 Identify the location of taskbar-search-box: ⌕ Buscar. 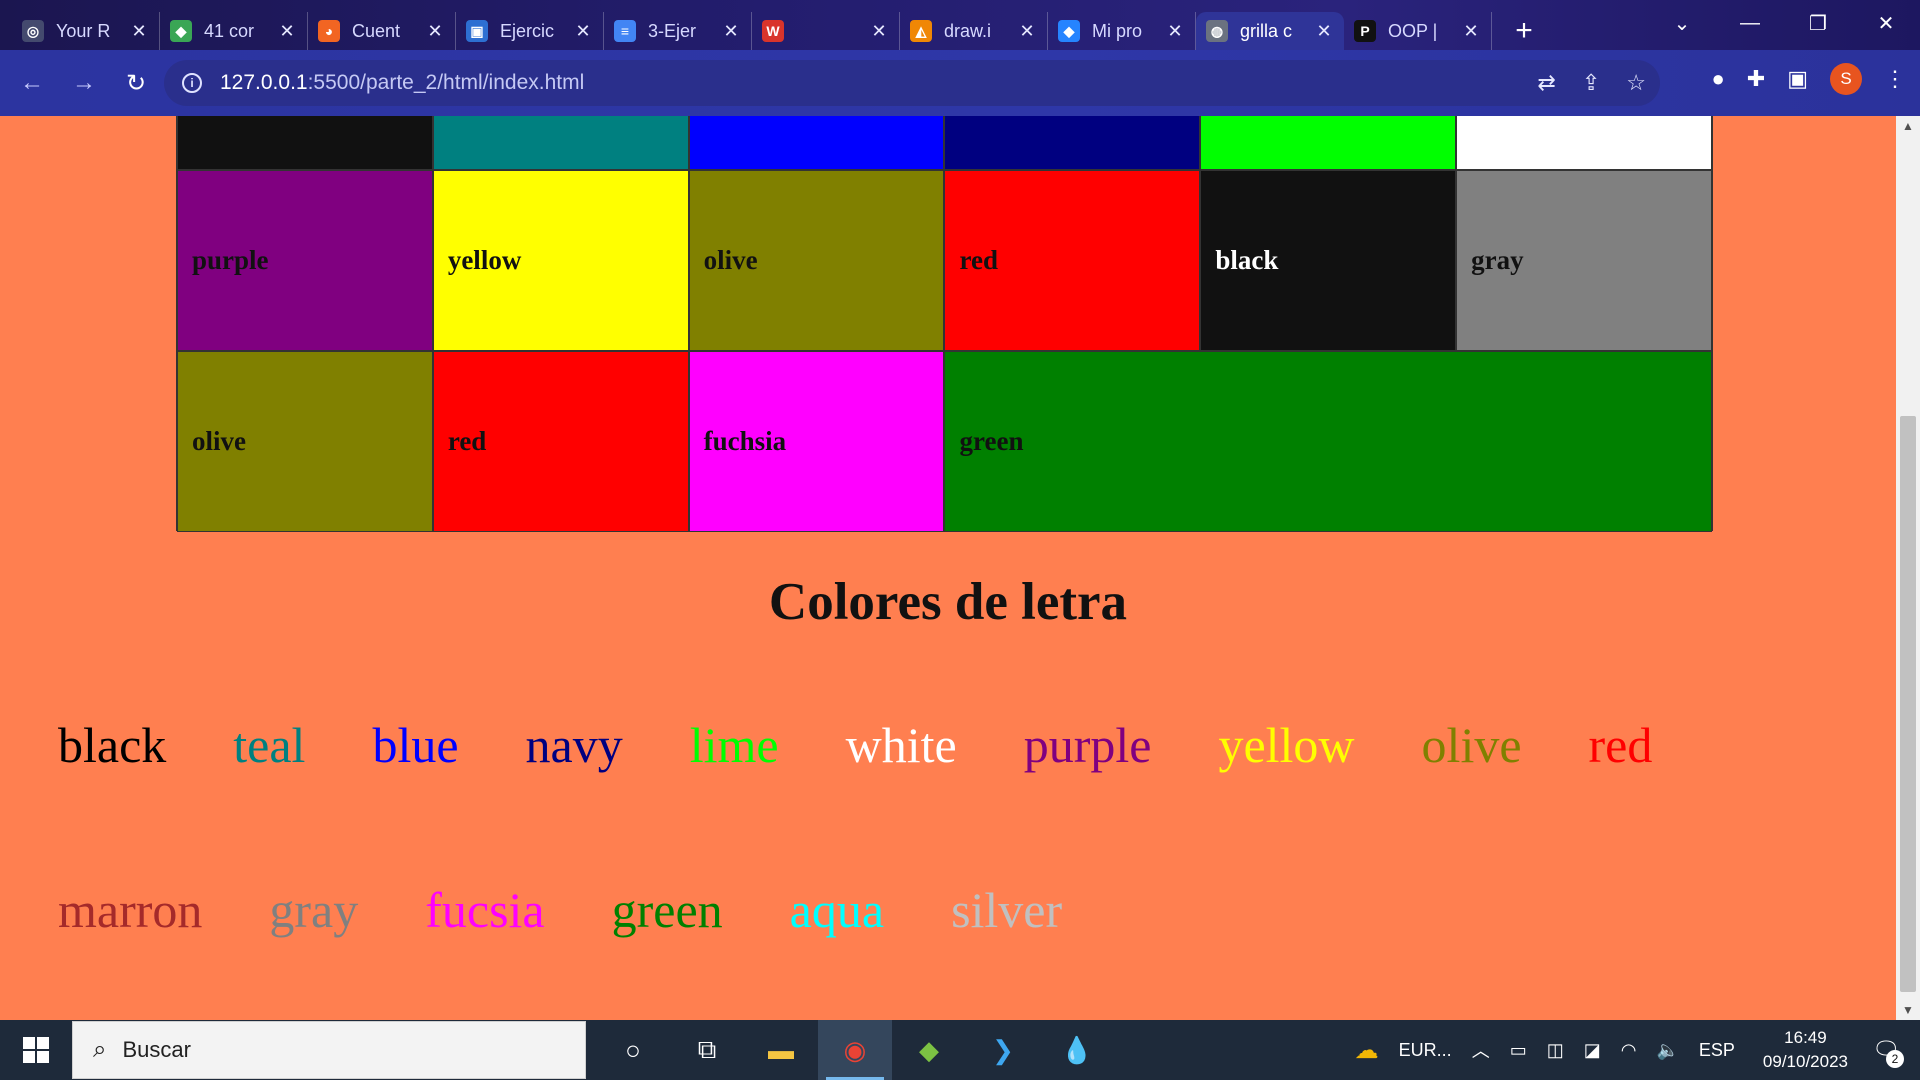
(329, 1050).